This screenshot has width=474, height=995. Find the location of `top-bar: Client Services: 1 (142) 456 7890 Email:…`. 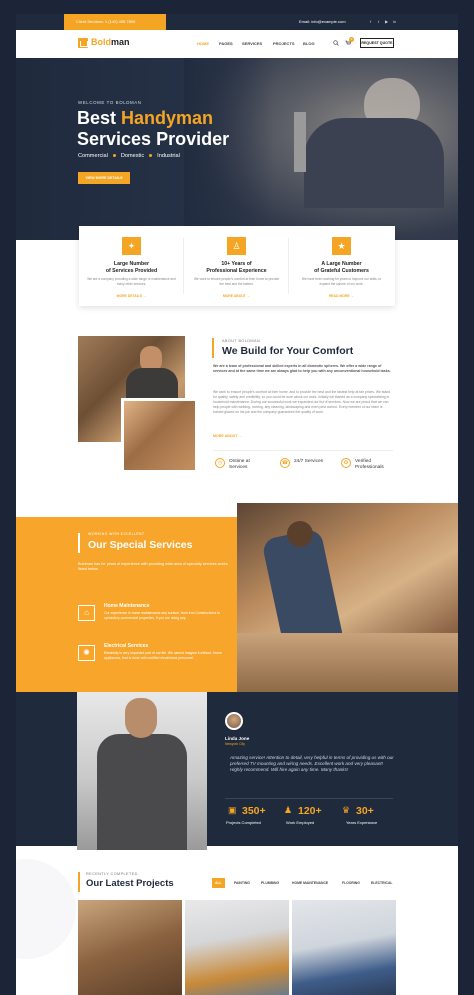

top-bar: Client Services: 1 (142) 456 7890 Email:… is located at coordinates (237, 22).